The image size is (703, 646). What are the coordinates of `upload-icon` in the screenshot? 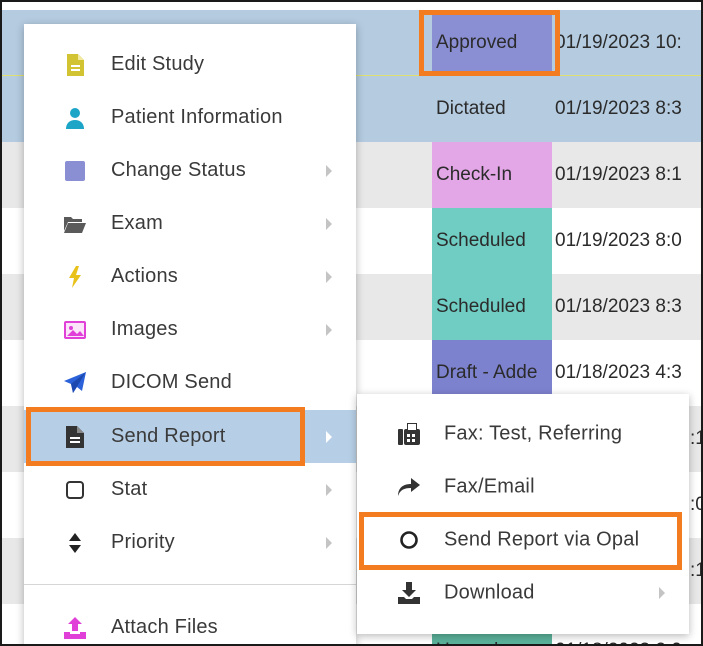 It's located at (75, 627).